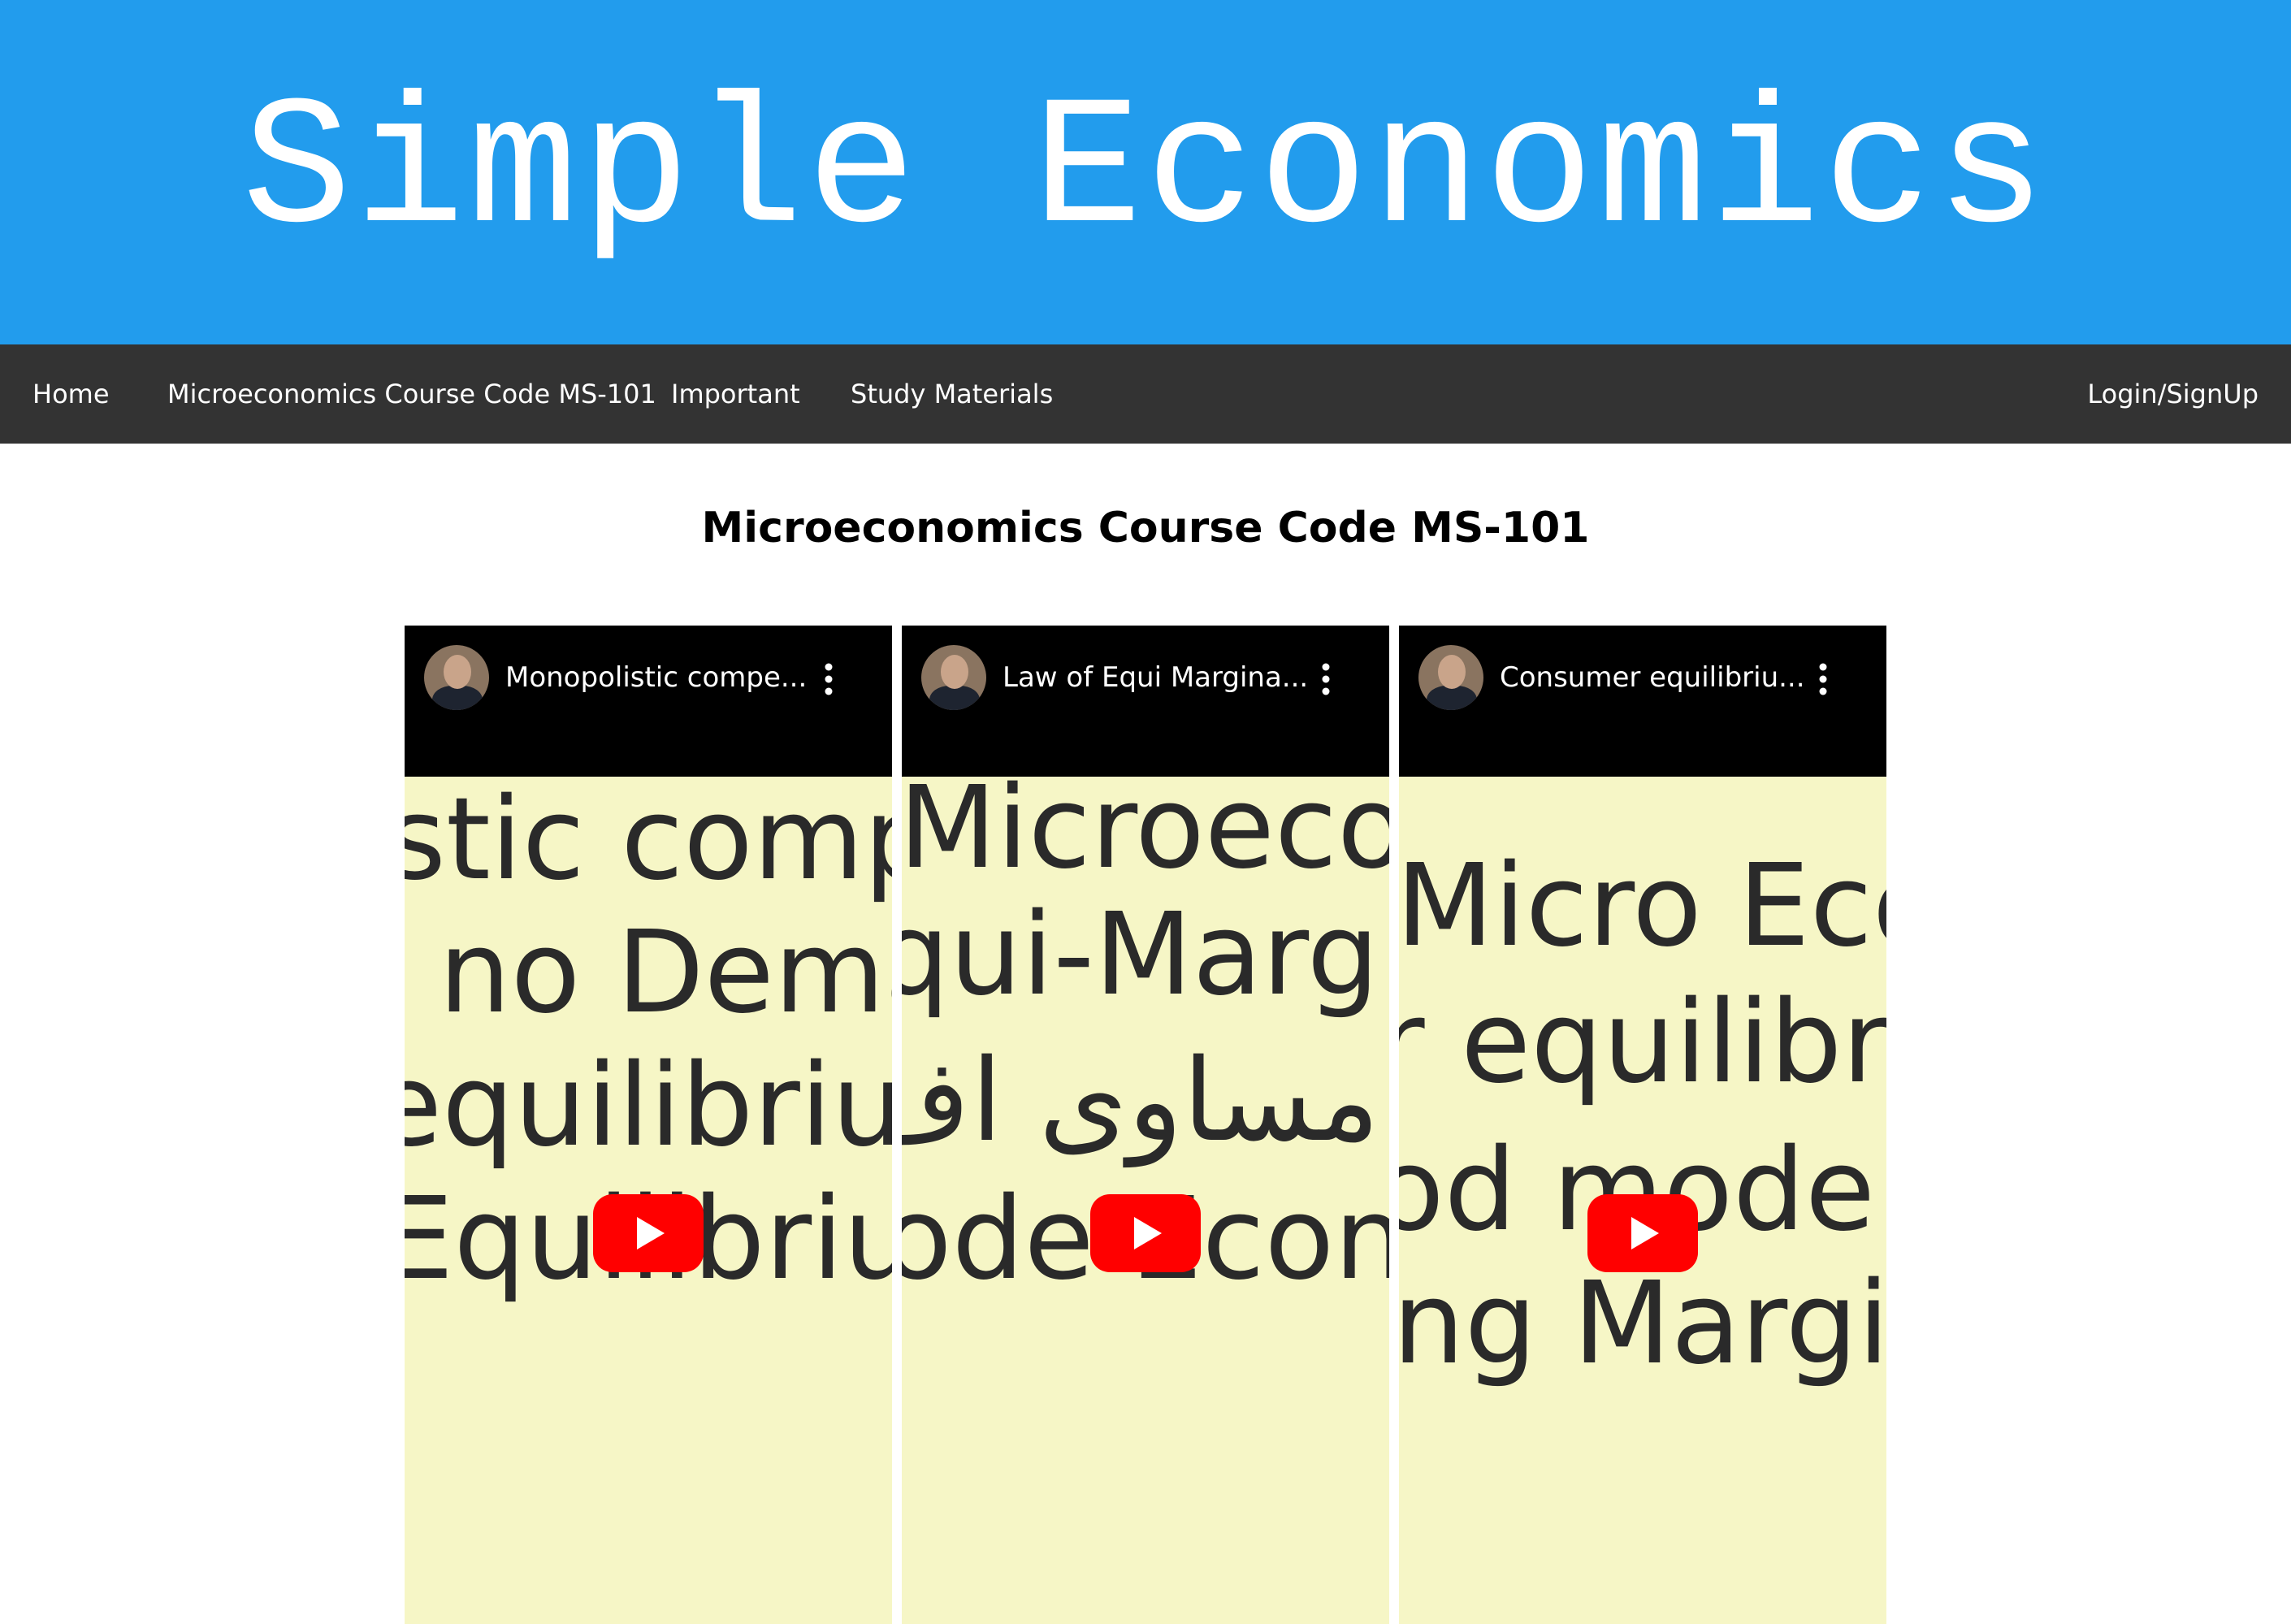  Describe the element at coordinates (1145, 955) in the screenshot. I see `thumbnail-text: qui-Margin` at that location.